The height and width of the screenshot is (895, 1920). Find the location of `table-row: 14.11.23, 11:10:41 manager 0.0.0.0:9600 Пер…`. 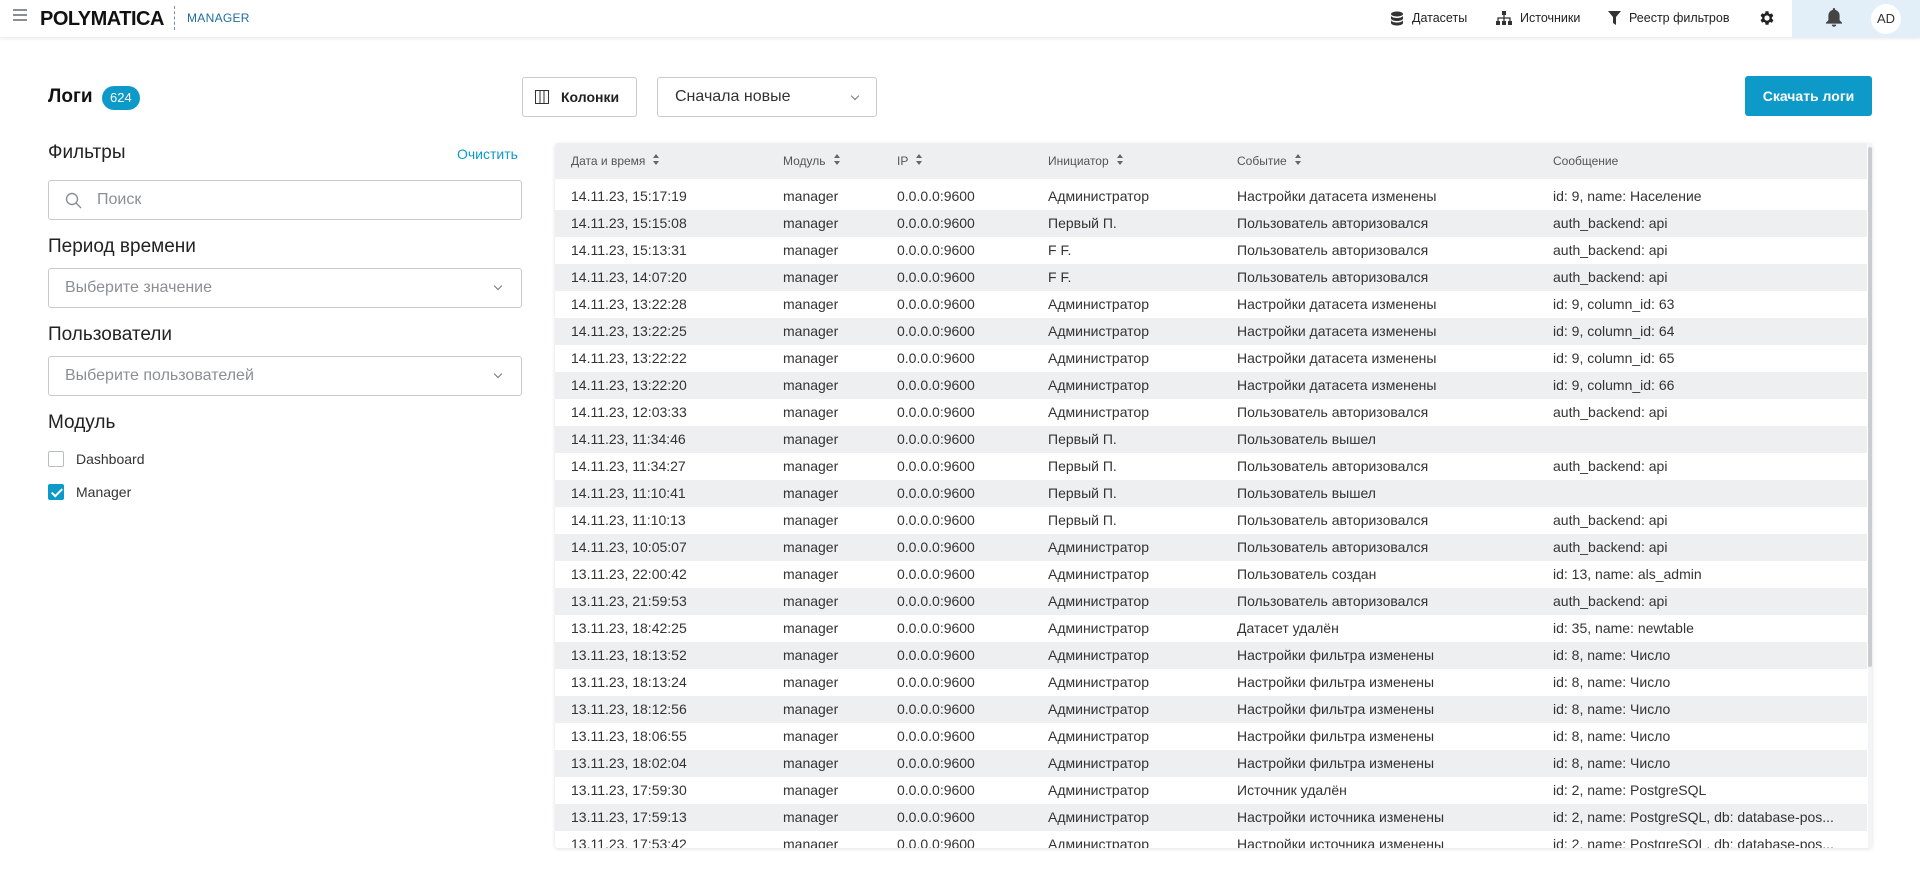

table-row: 14.11.23, 11:10:41 manager 0.0.0.0:9600 Пер… is located at coordinates (1211, 493).